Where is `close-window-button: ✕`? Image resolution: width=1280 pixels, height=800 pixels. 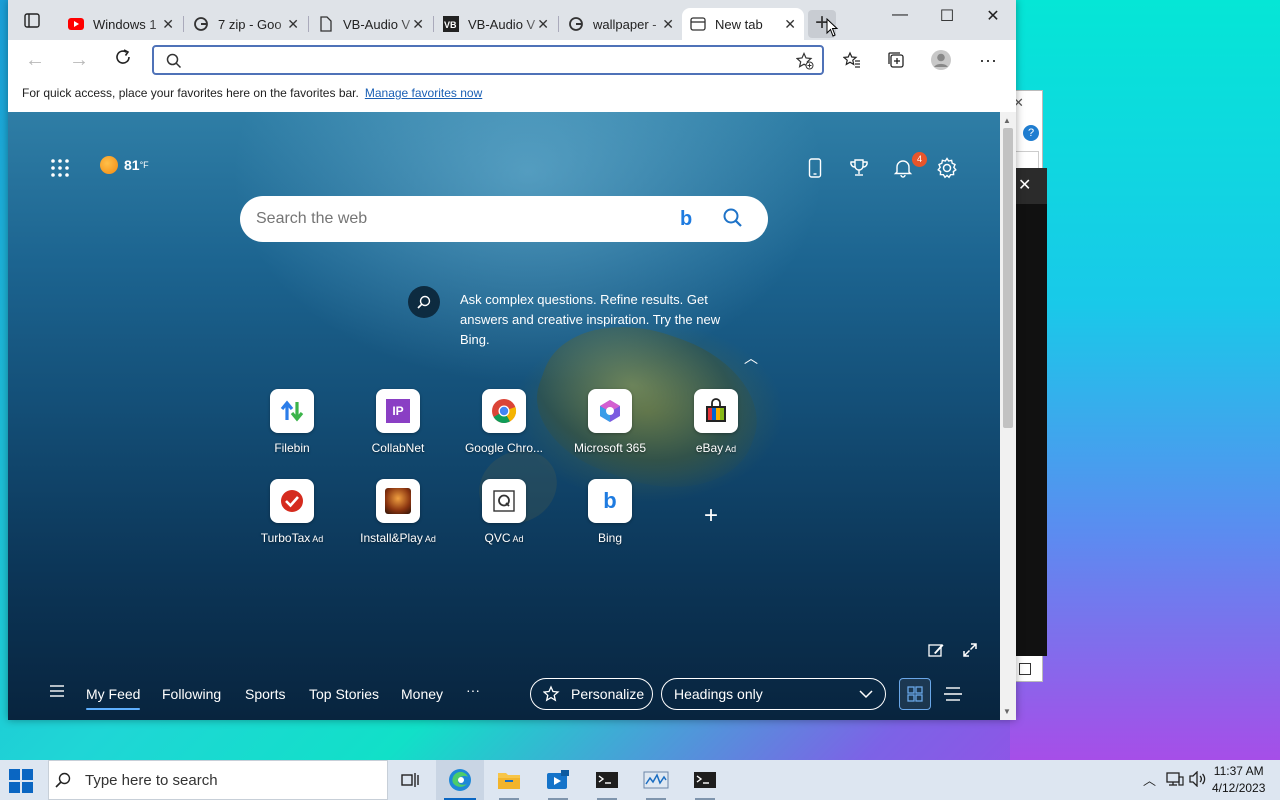 close-window-button: ✕ is located at coordinates (993, 16).